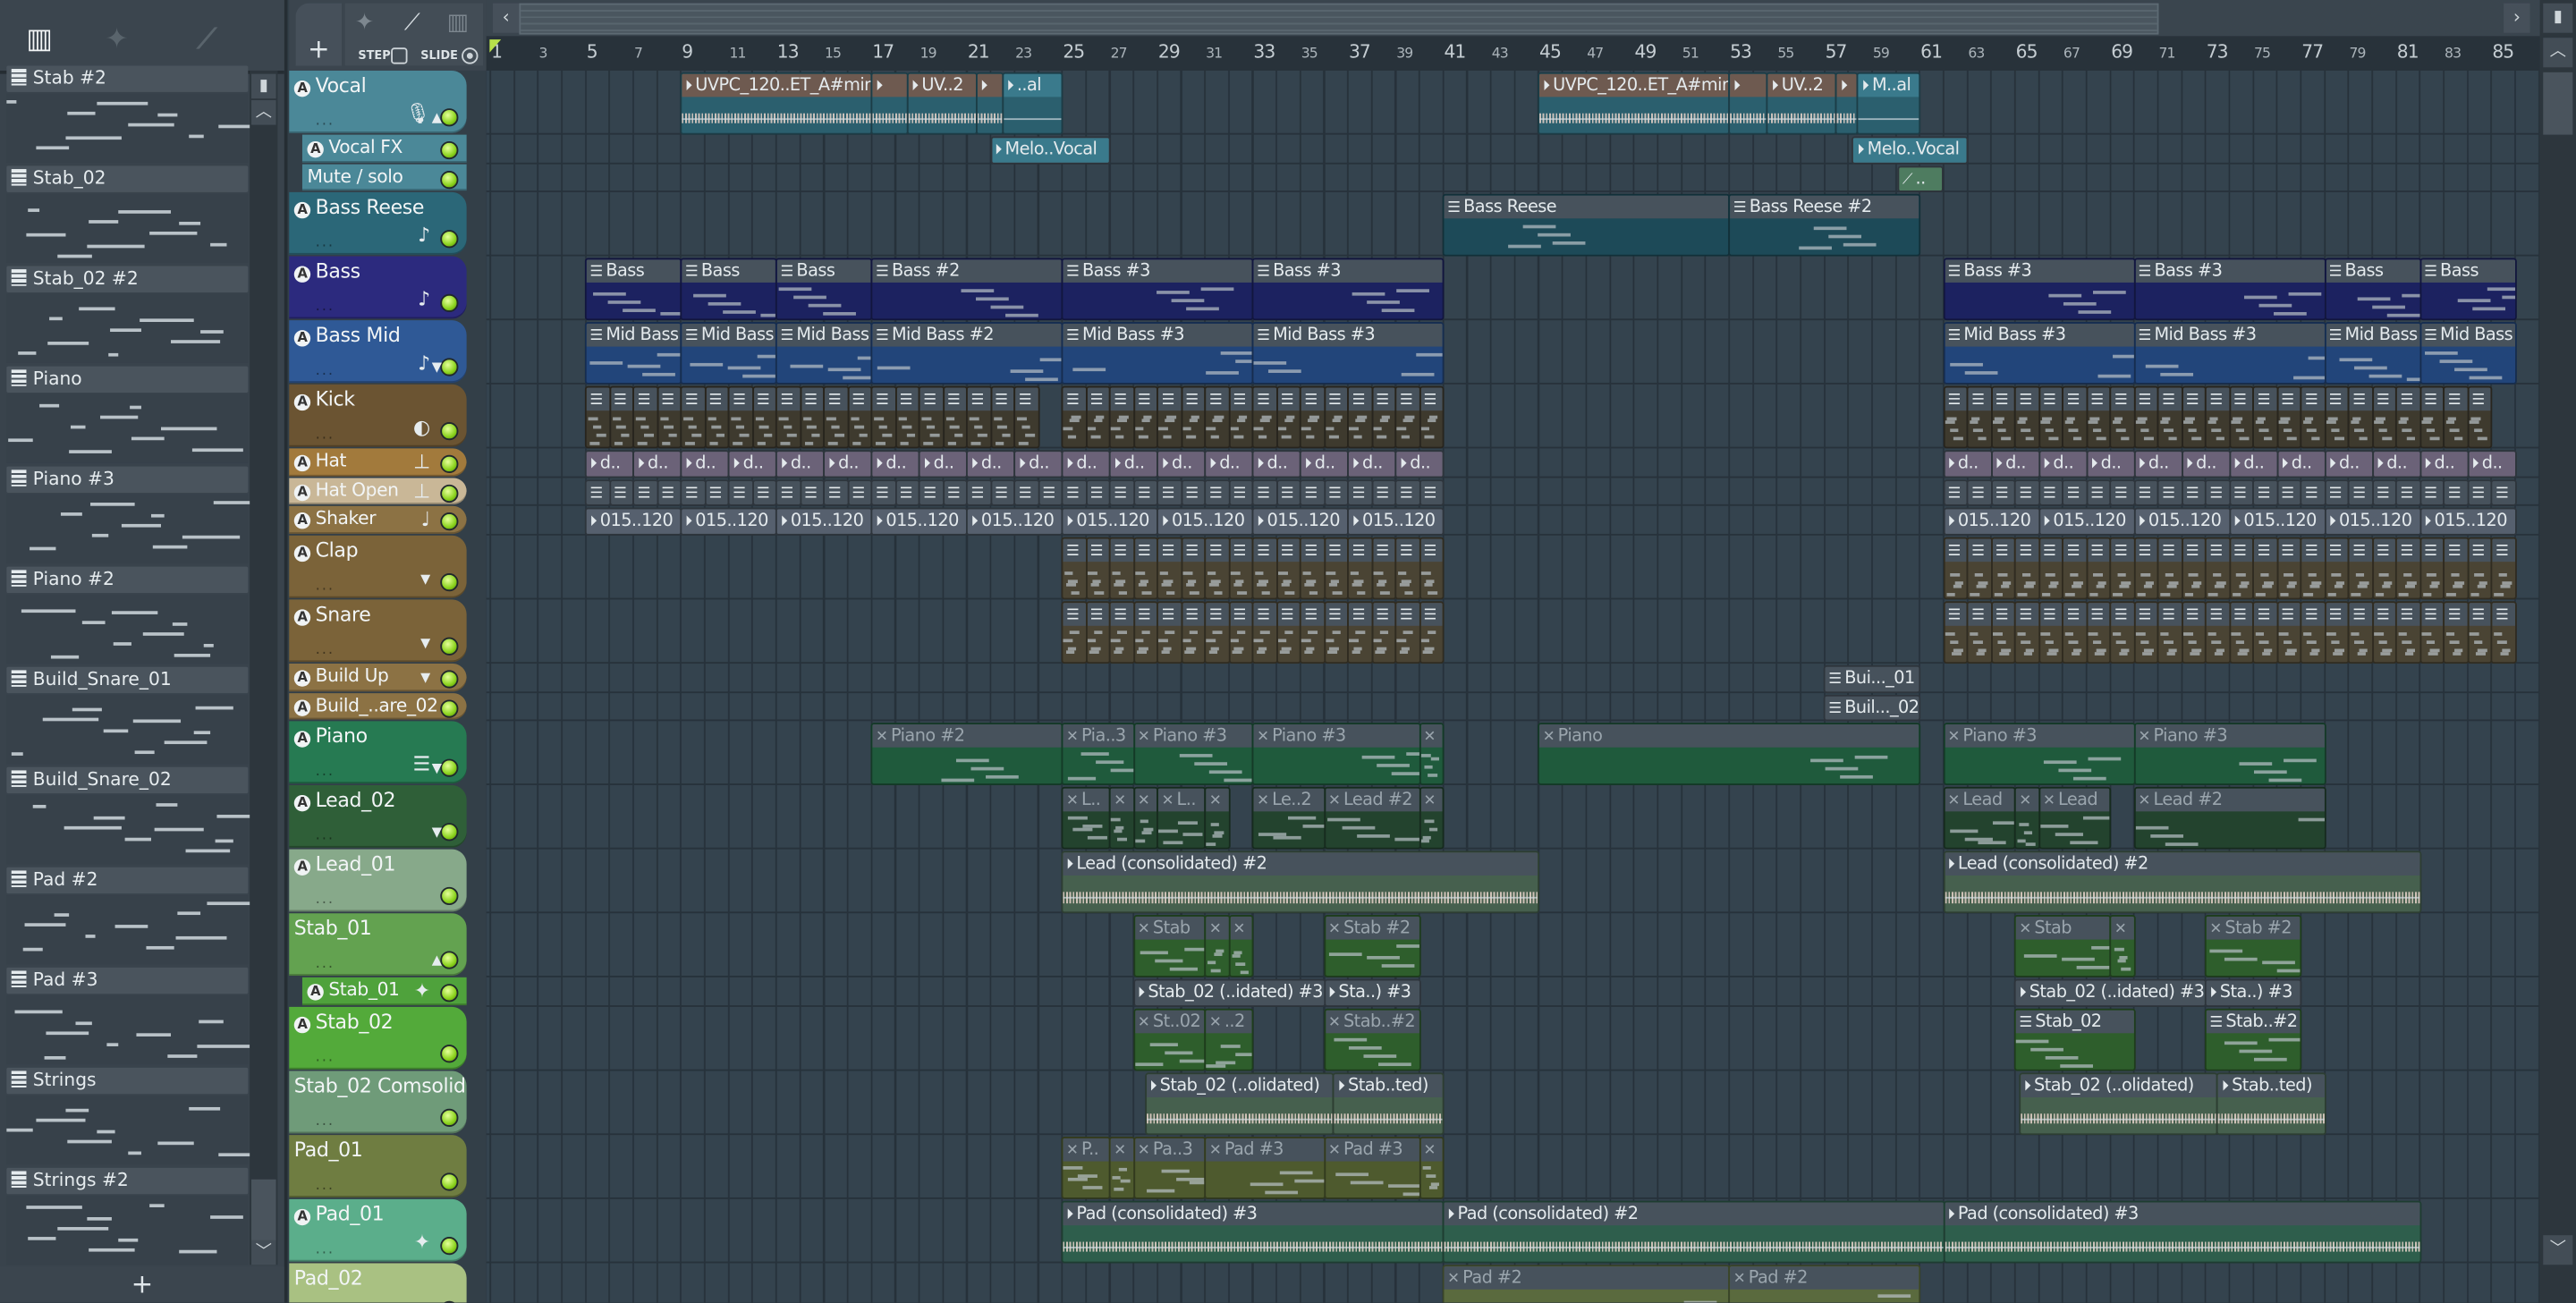 The width and height of the screenshot is (2576, 1303). What do you see at coordinates (1404, 54) in the screenshot?
I see `bar-number: 39` at bounding box center [1404, 54].